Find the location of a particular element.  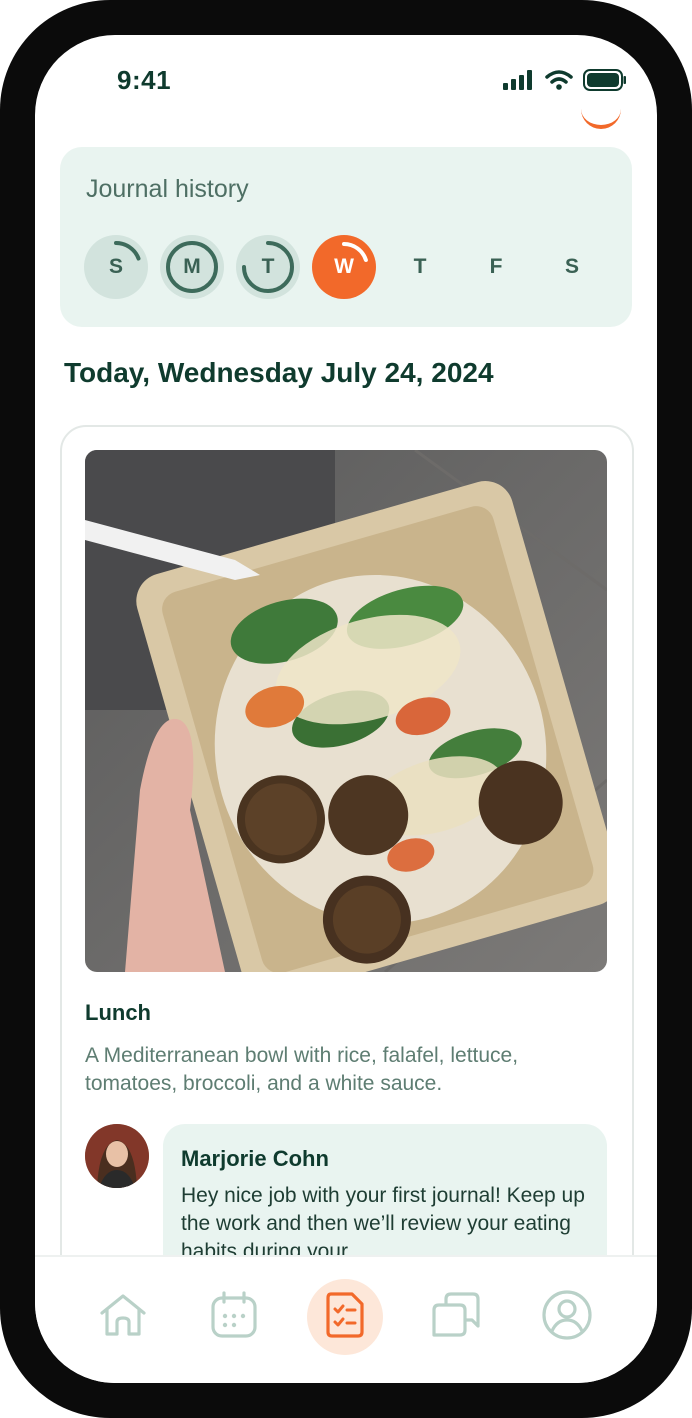

avatar is located at coordinates (117, 1156).